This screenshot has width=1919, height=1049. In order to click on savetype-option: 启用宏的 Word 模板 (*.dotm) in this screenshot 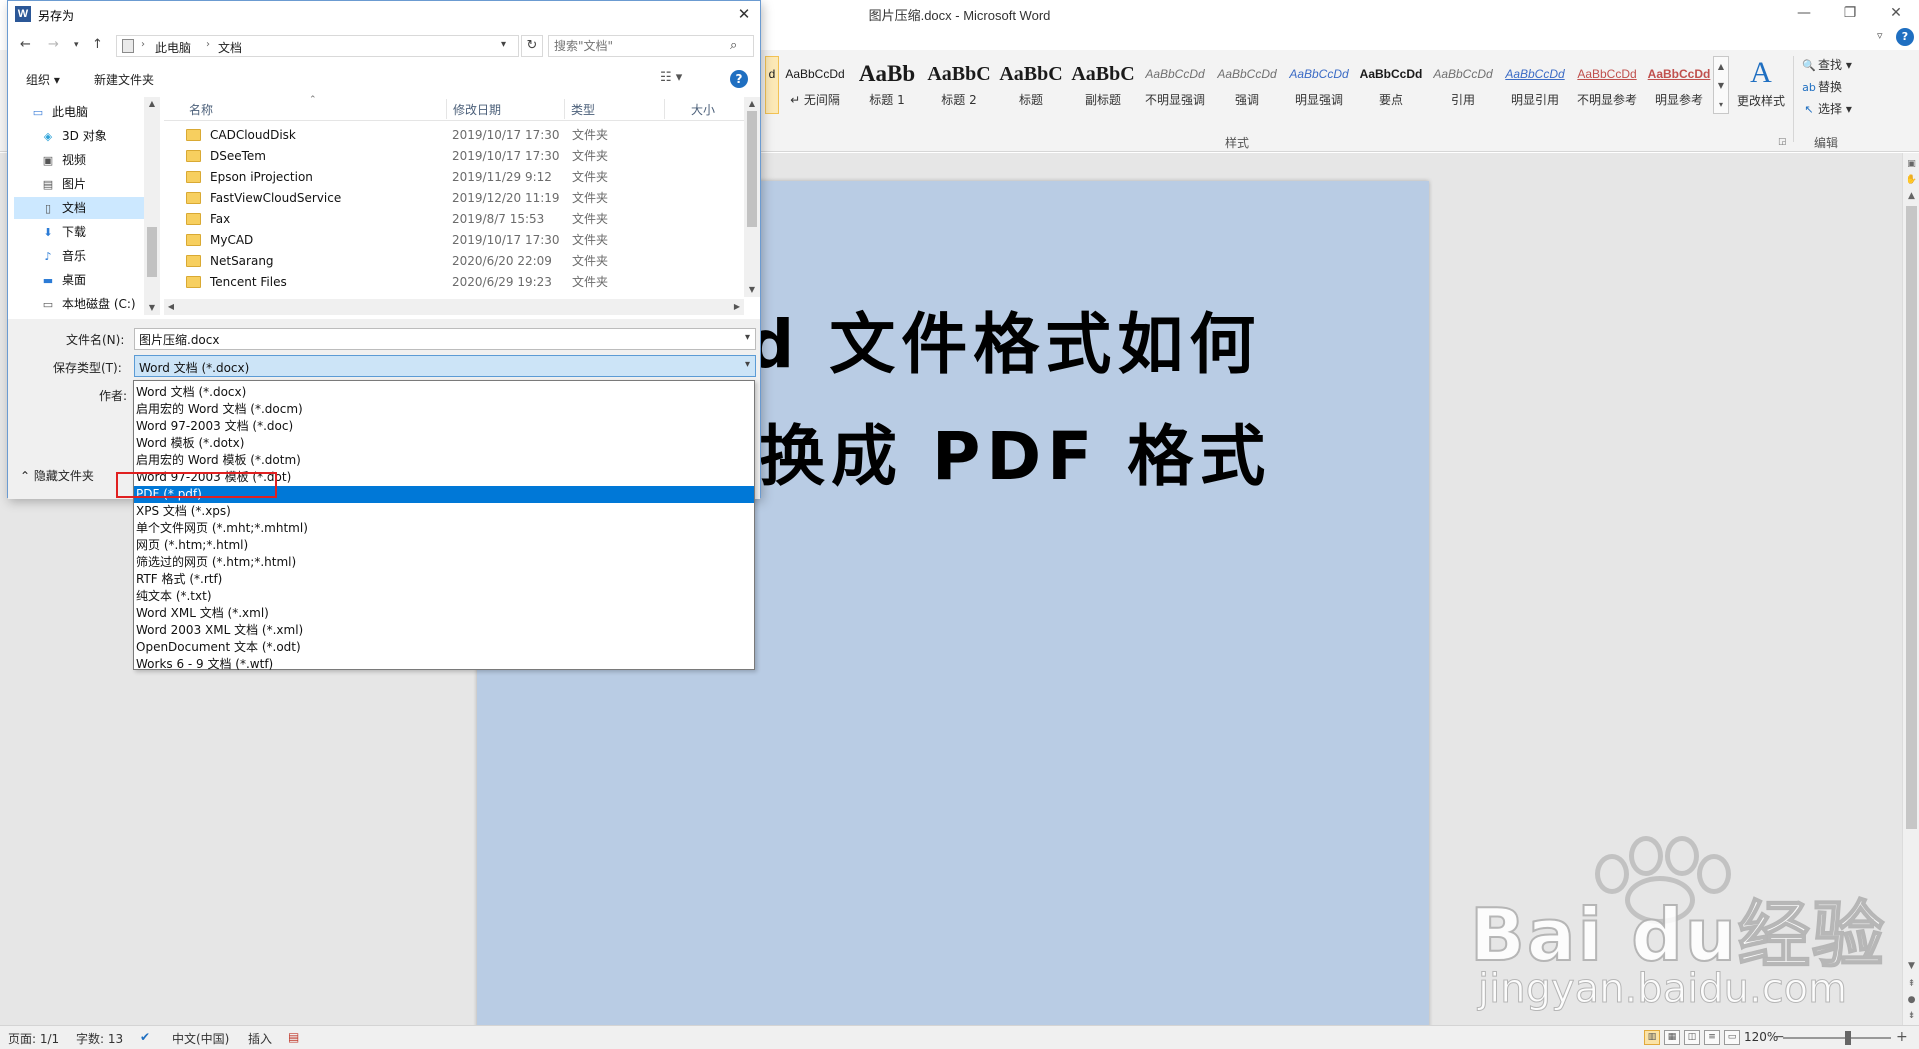, I will do `click(444, 460)`.